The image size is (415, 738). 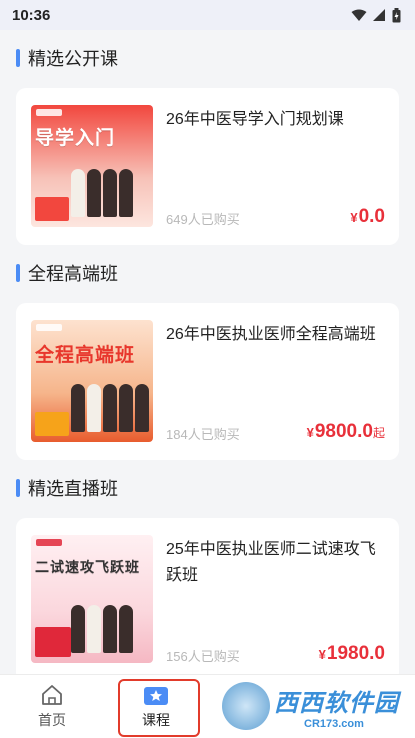 What do you see at coordinates (246, 706) in the screenshot?
I see `watermark-logo-icon` at bounding box center [246, 706].